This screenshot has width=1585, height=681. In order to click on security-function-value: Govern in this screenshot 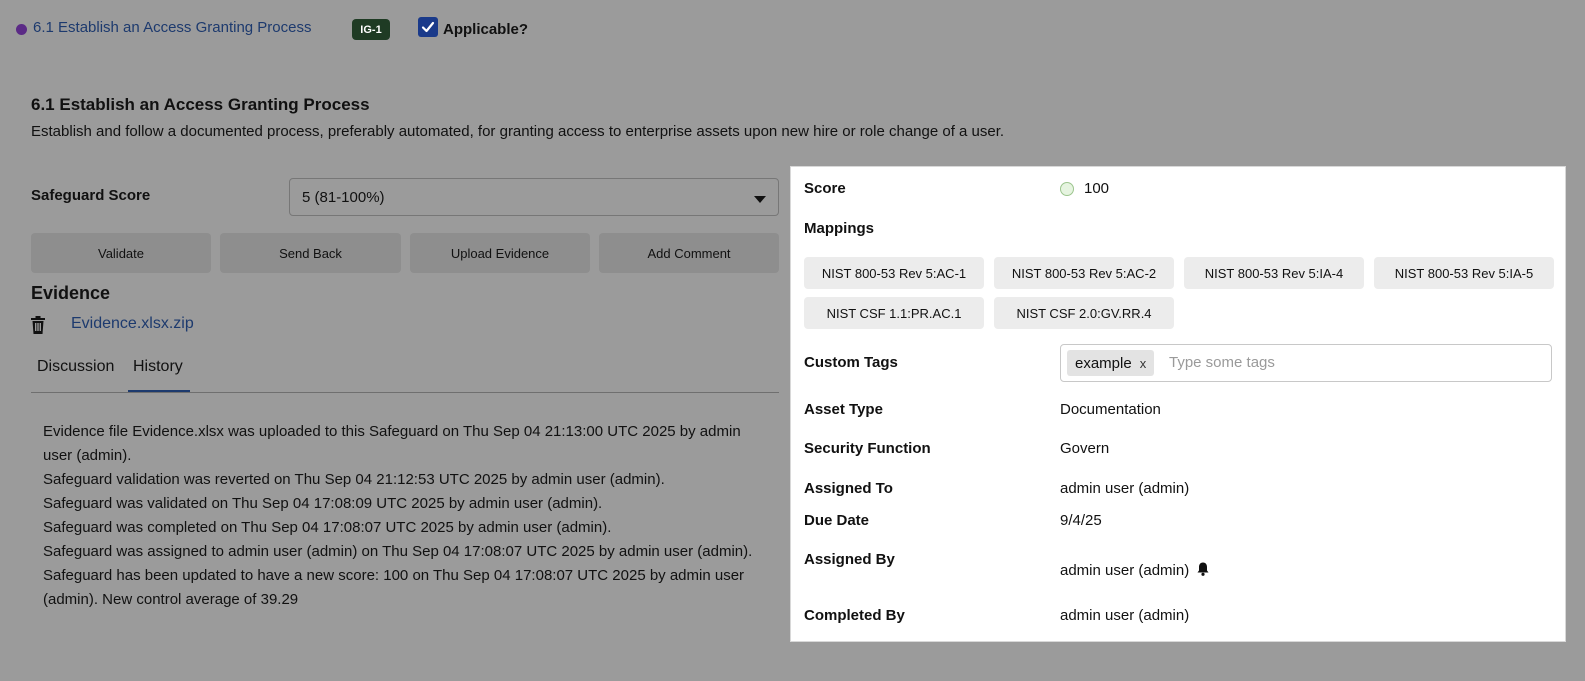, I will do `click(1085, 448)`.